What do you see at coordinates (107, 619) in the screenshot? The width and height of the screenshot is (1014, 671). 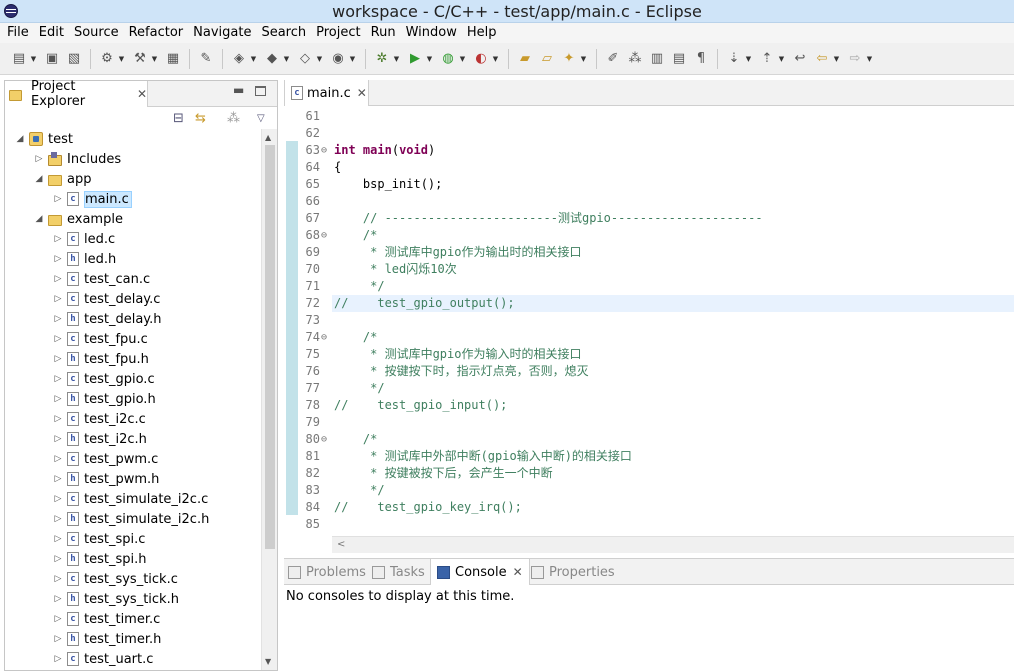 I see `tree-item: ▷ c test_timer.c` at bounding box center [107, 619].